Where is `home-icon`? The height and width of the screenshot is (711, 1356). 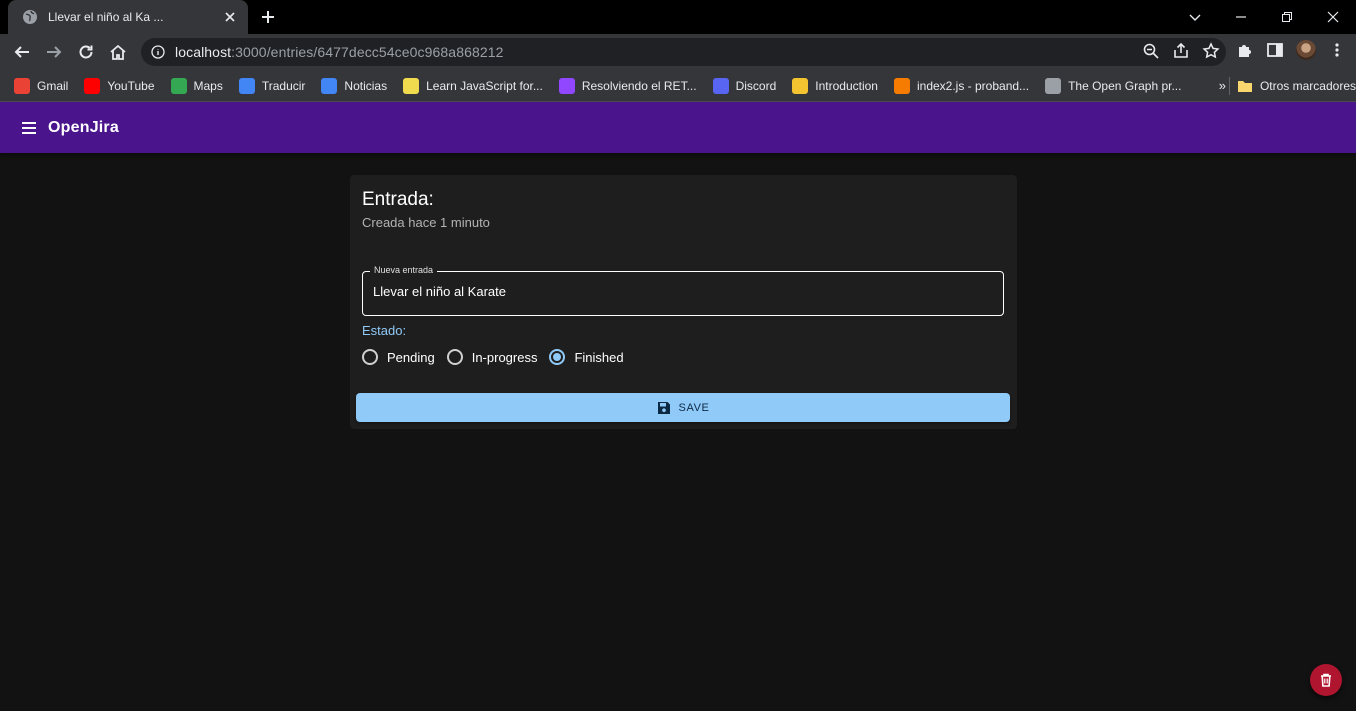
home-icon is located at coordinates (118, 52).